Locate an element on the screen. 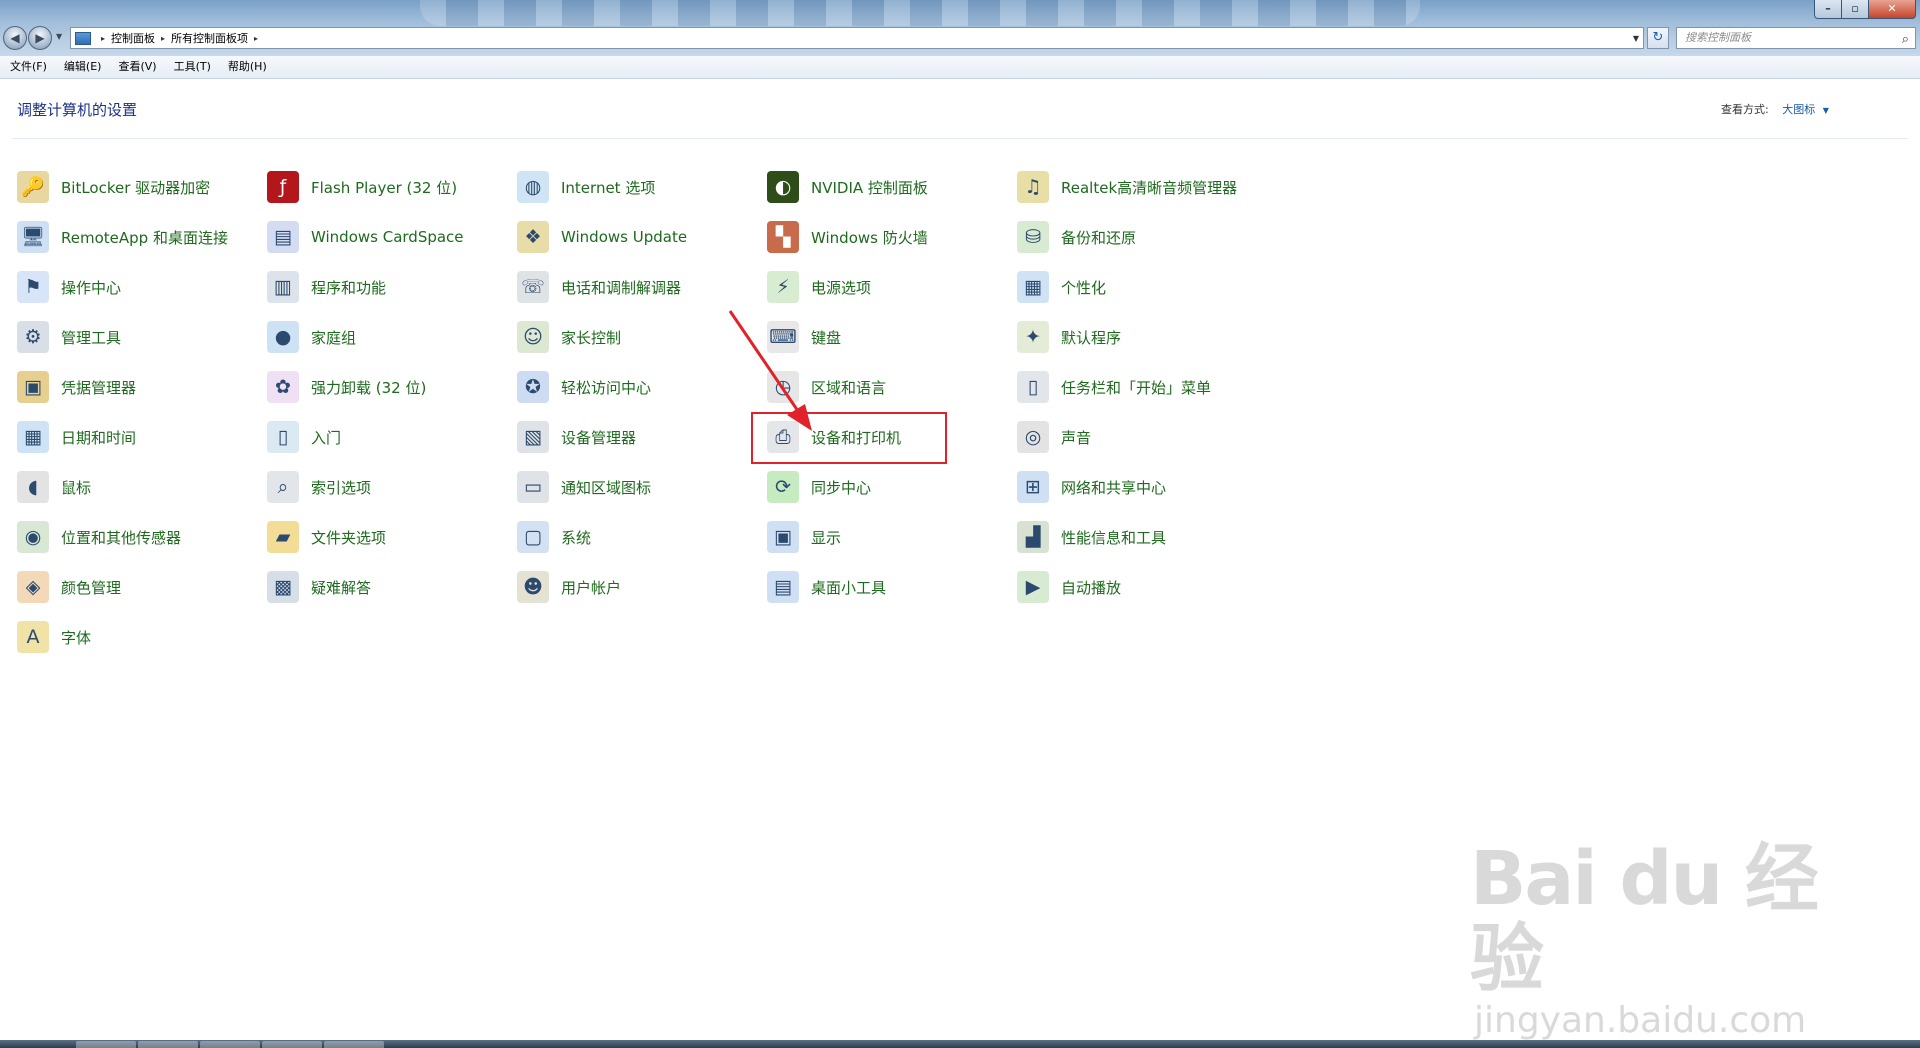 This screenshot has height=1048, width=1920. control-panel-item: ● 家庭组 is located at coordinates (311, 337).